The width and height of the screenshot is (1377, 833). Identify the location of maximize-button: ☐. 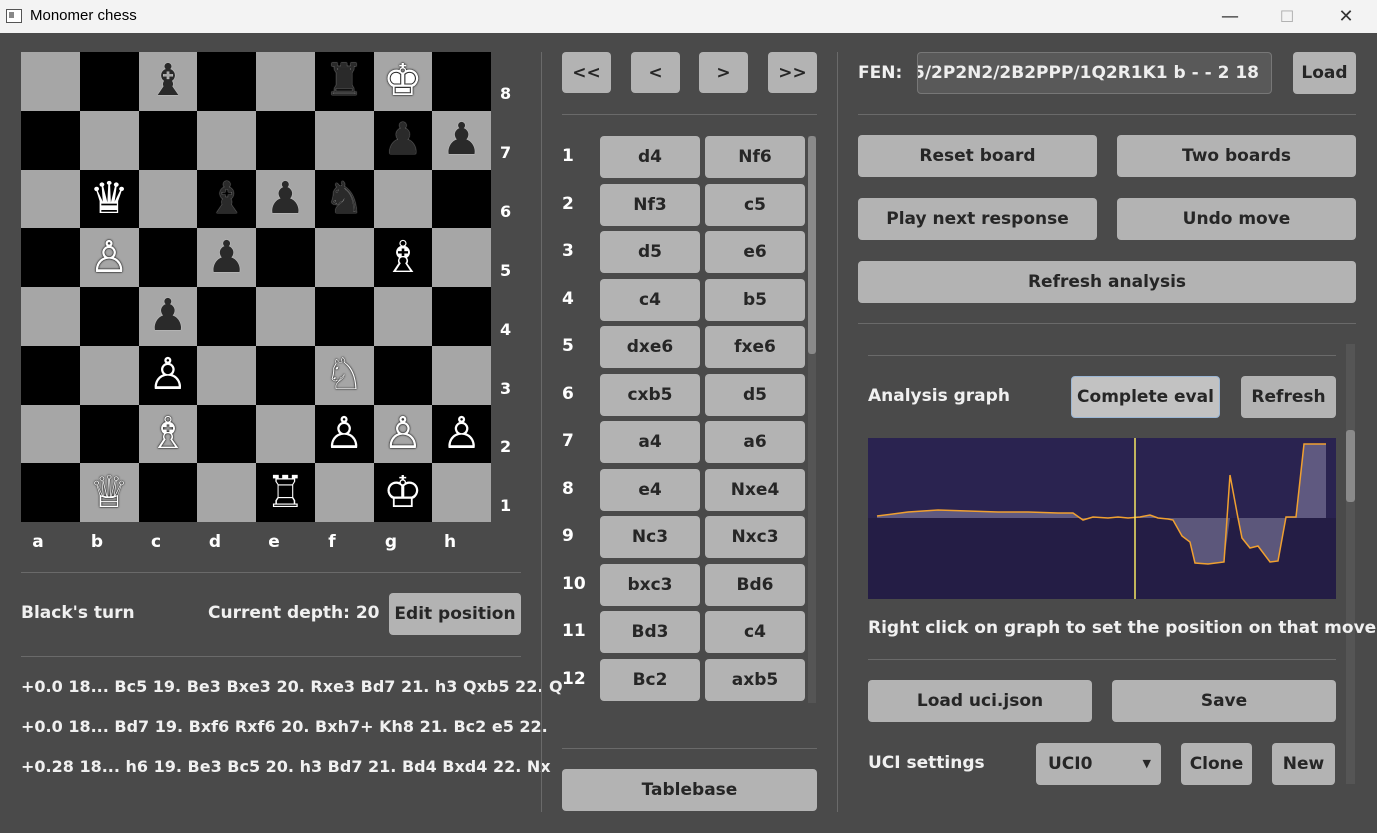
(1287, 16).